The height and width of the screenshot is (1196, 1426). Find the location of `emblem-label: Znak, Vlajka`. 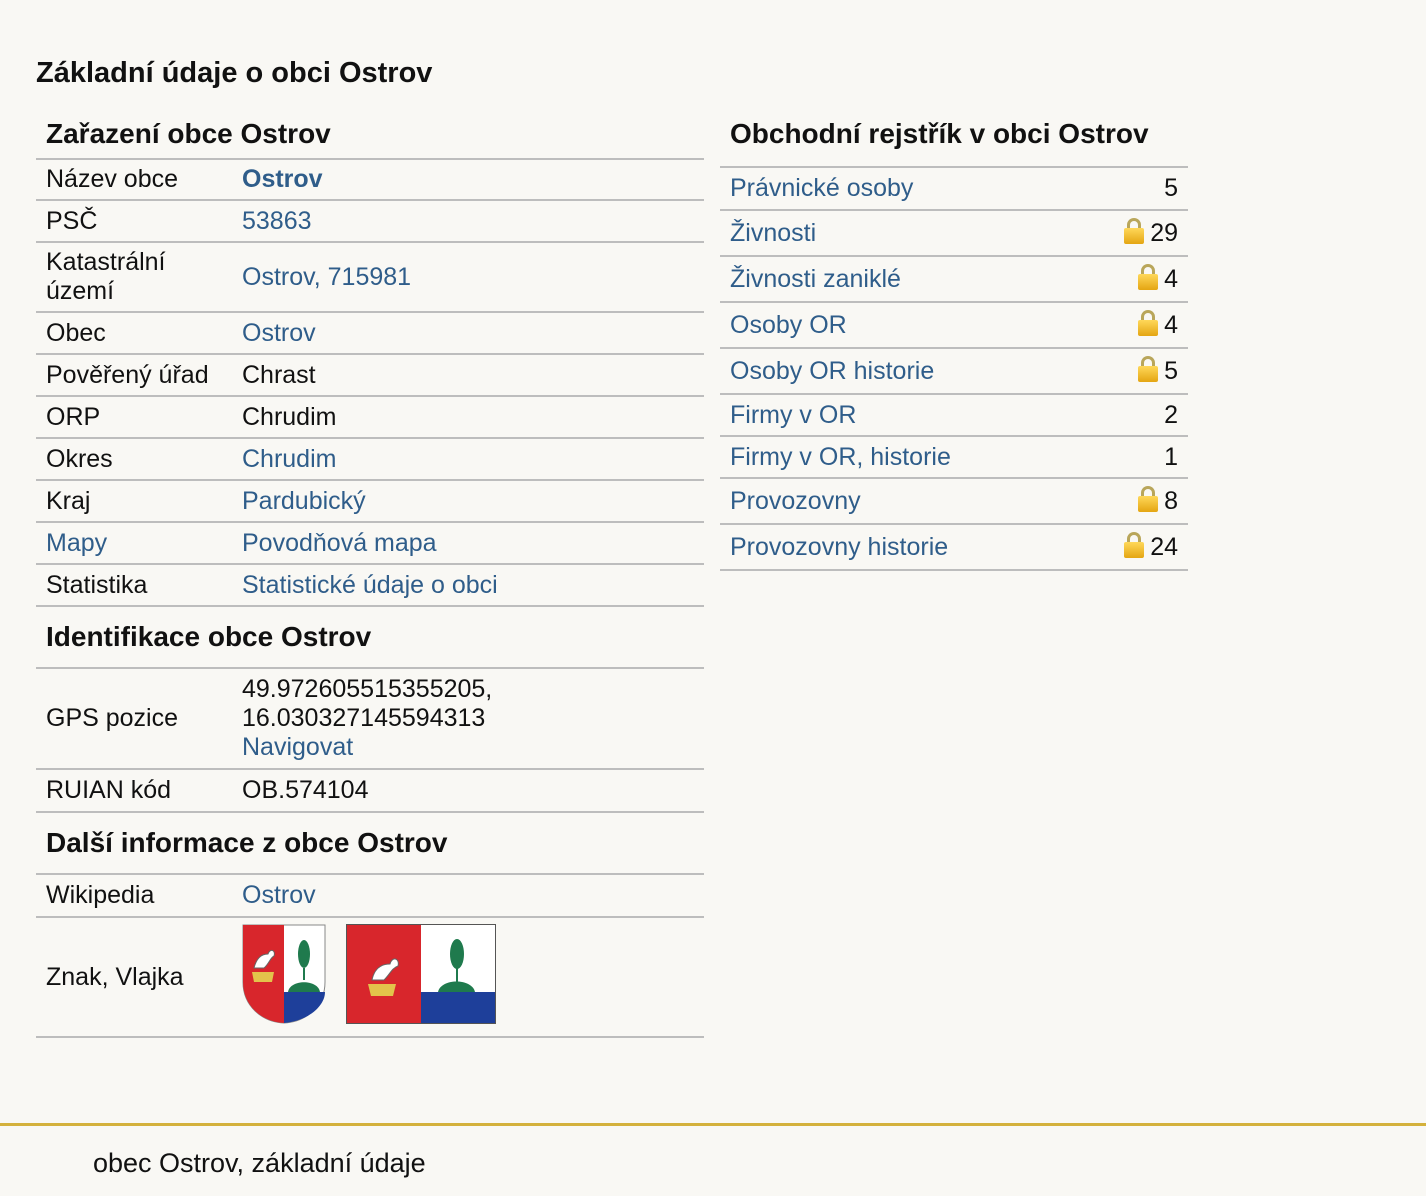

emblem-label: Znak, Vlajka is located at coordinates (134, 977).